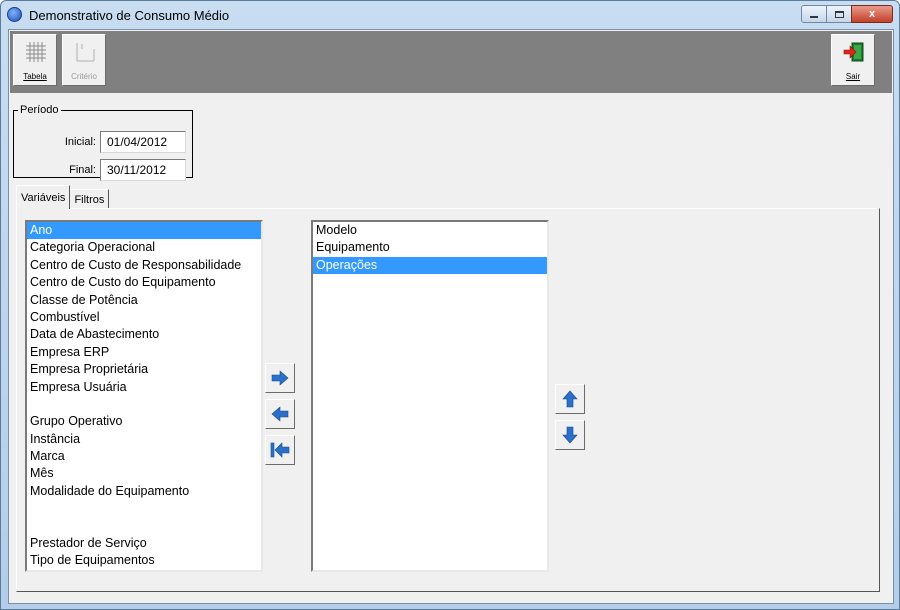  What do you see at coordinates (43, 197) in the screenshot?
I see `tab-variaveis: Variáveis` at bounding box center [43, 197].